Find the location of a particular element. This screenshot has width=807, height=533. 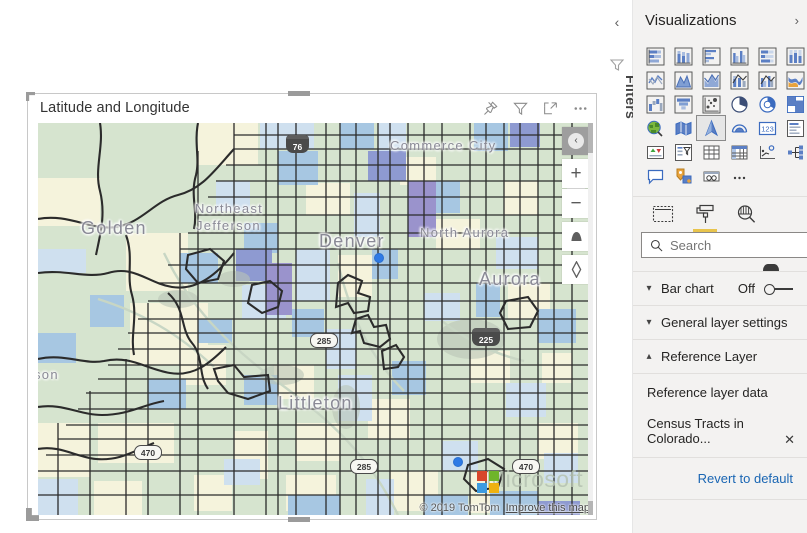

format-search-box is located at coordinates (724, 245).